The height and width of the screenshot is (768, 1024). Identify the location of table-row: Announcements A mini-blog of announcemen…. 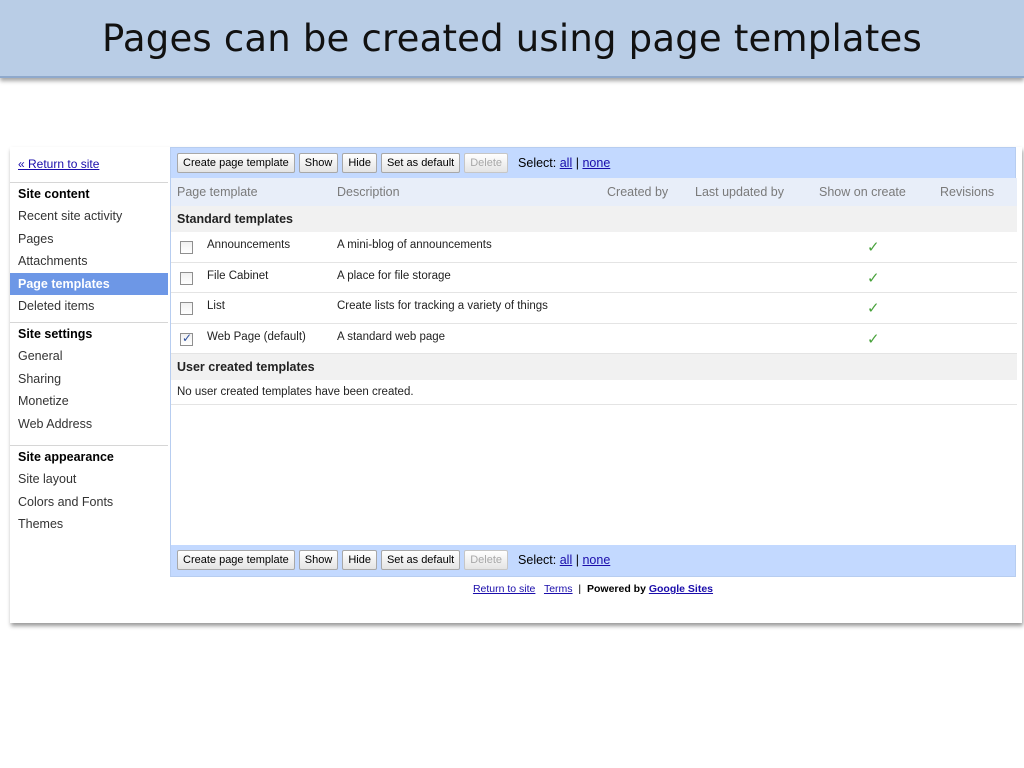
(594, 247).